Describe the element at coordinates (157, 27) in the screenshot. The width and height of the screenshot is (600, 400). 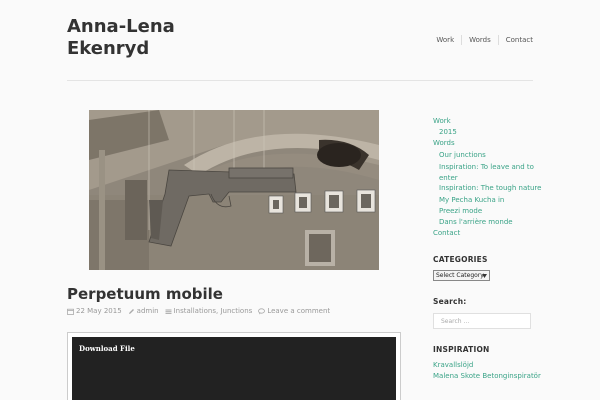
I see `site-title-line1: Anna-Lena` at that location.